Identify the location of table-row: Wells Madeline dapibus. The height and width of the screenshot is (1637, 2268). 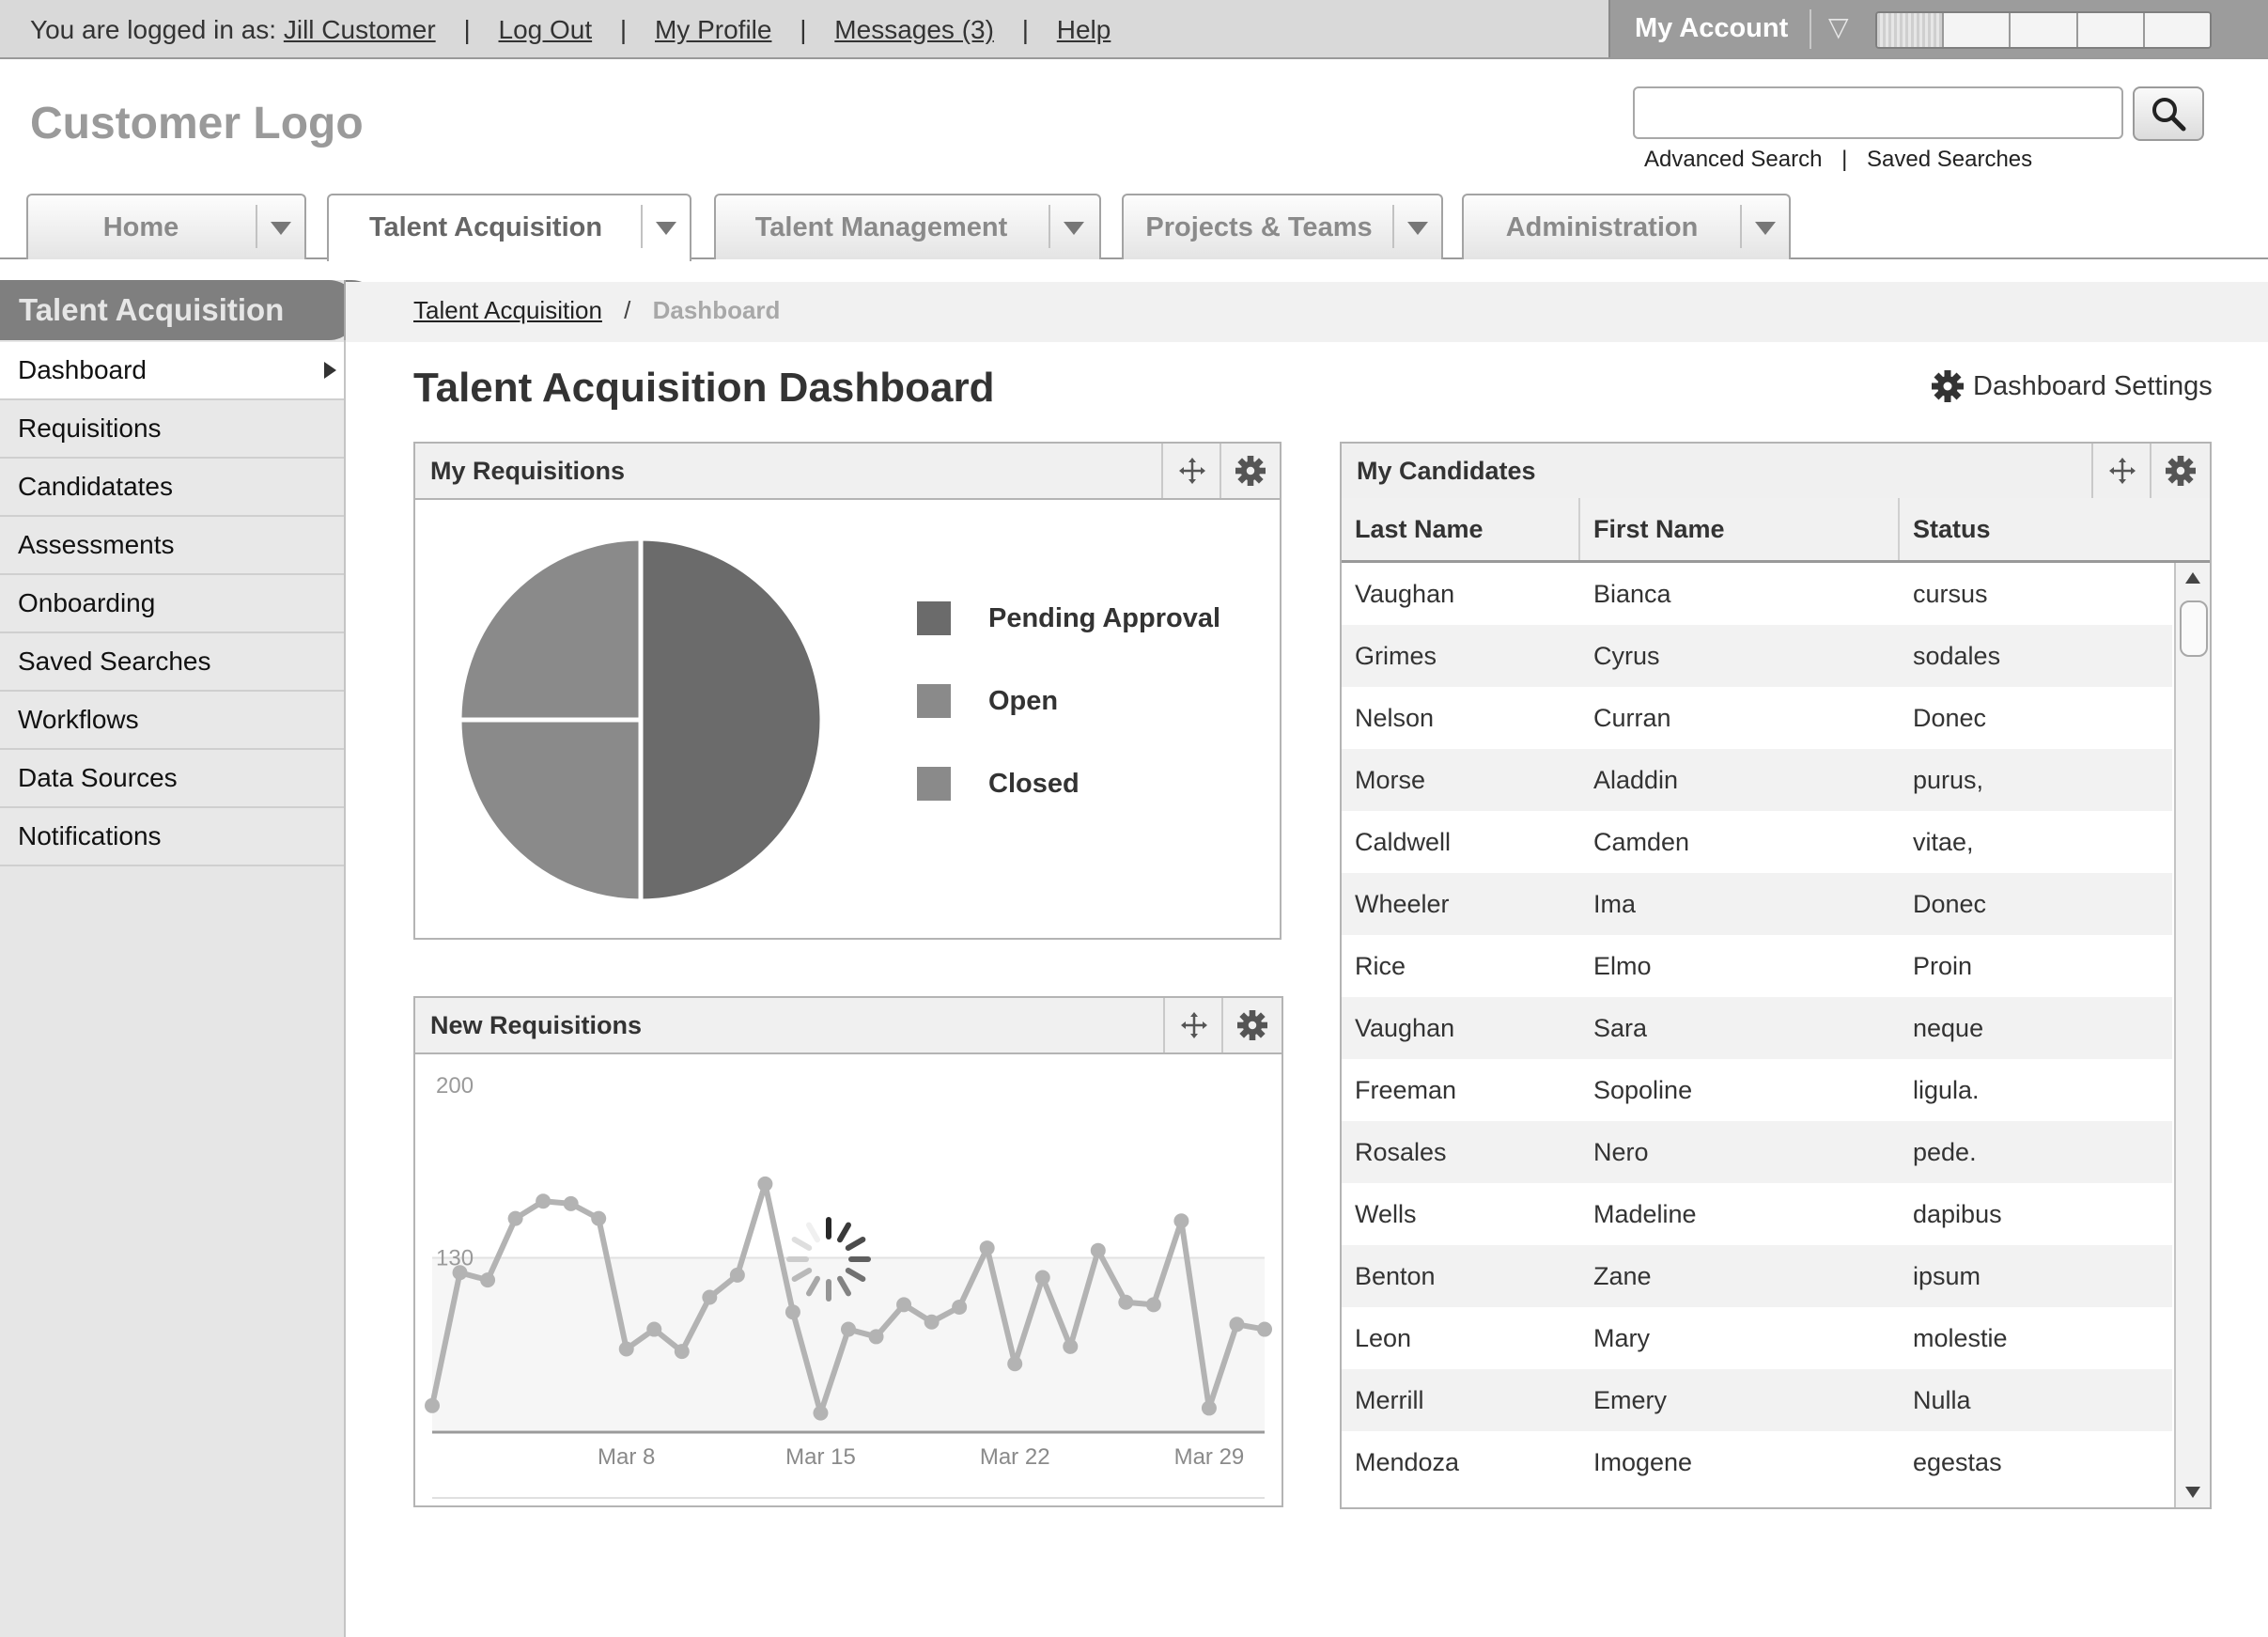
(1757, 1214).